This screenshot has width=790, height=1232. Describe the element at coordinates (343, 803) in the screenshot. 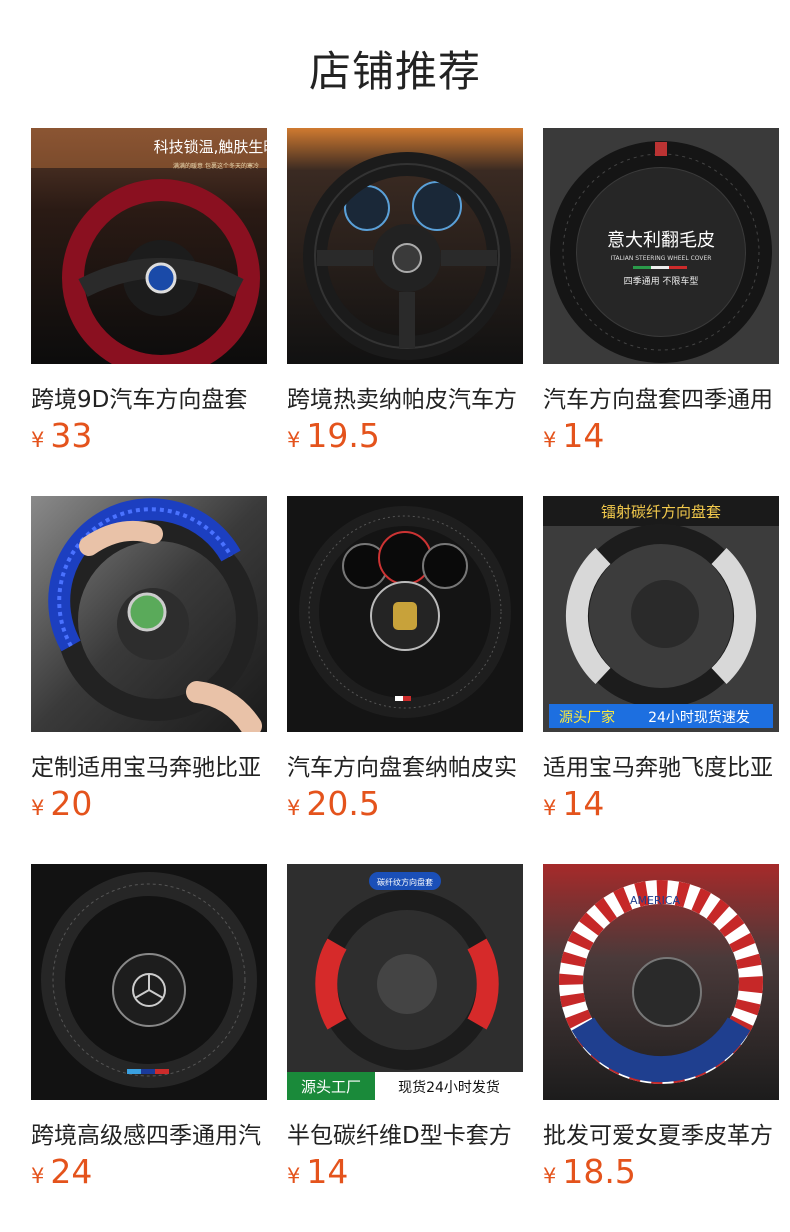

I see `price-value: 20.5` at that location.